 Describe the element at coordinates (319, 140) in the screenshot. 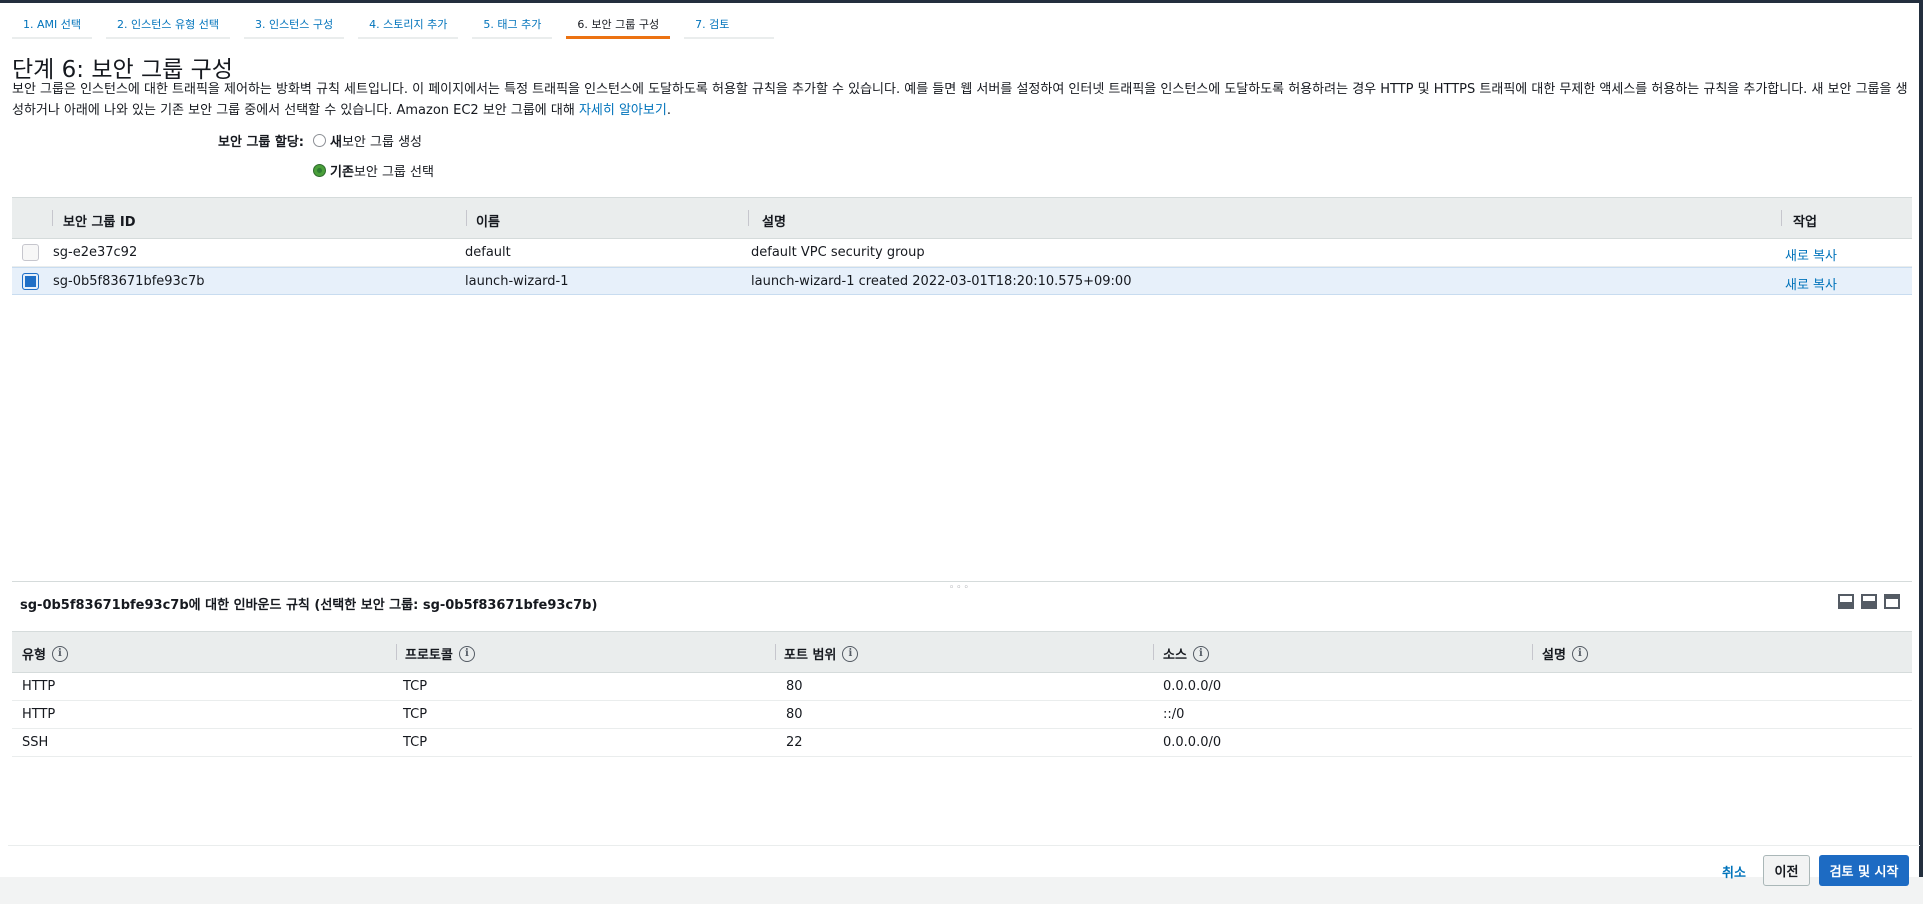

I see `radio-new-indicator` at that location.